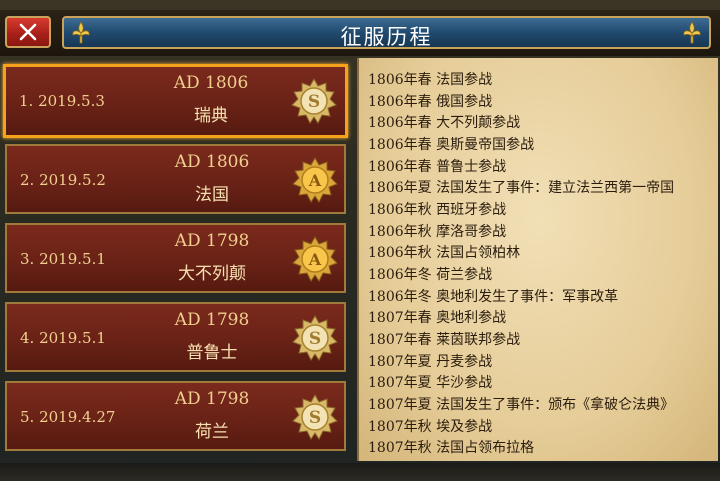 This screenshot has height=481, width=720. What do you see at coordinates (212, 432) in the screenshot?
I see `entry-nation: 荷兰` at bounding box center [212, 432].